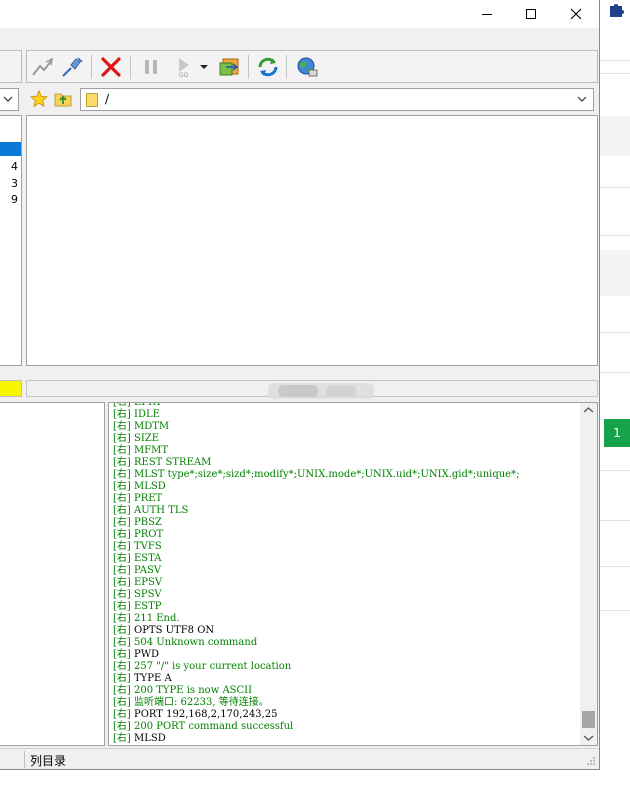 The image size is (630, 789). Describe the element at coordinates (148, 486) in the screenshot. I see `log-text: MLSD` at that location.